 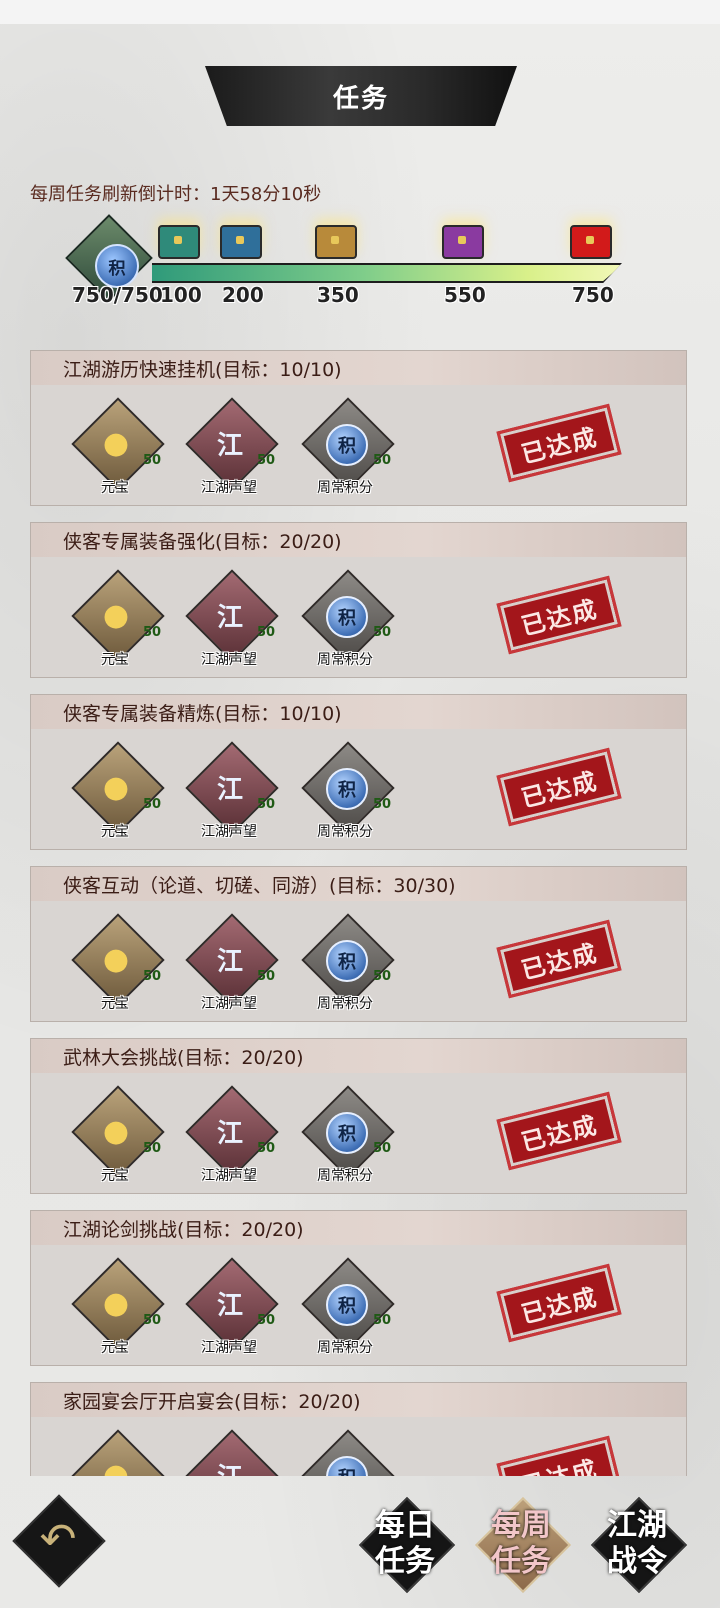 I want to click on task-card: 武林大会挑战(目标：20/20) ● 50 元宝江 50 江湖声望积 50 周常积分 已达成, so click(x=358, y=1116).